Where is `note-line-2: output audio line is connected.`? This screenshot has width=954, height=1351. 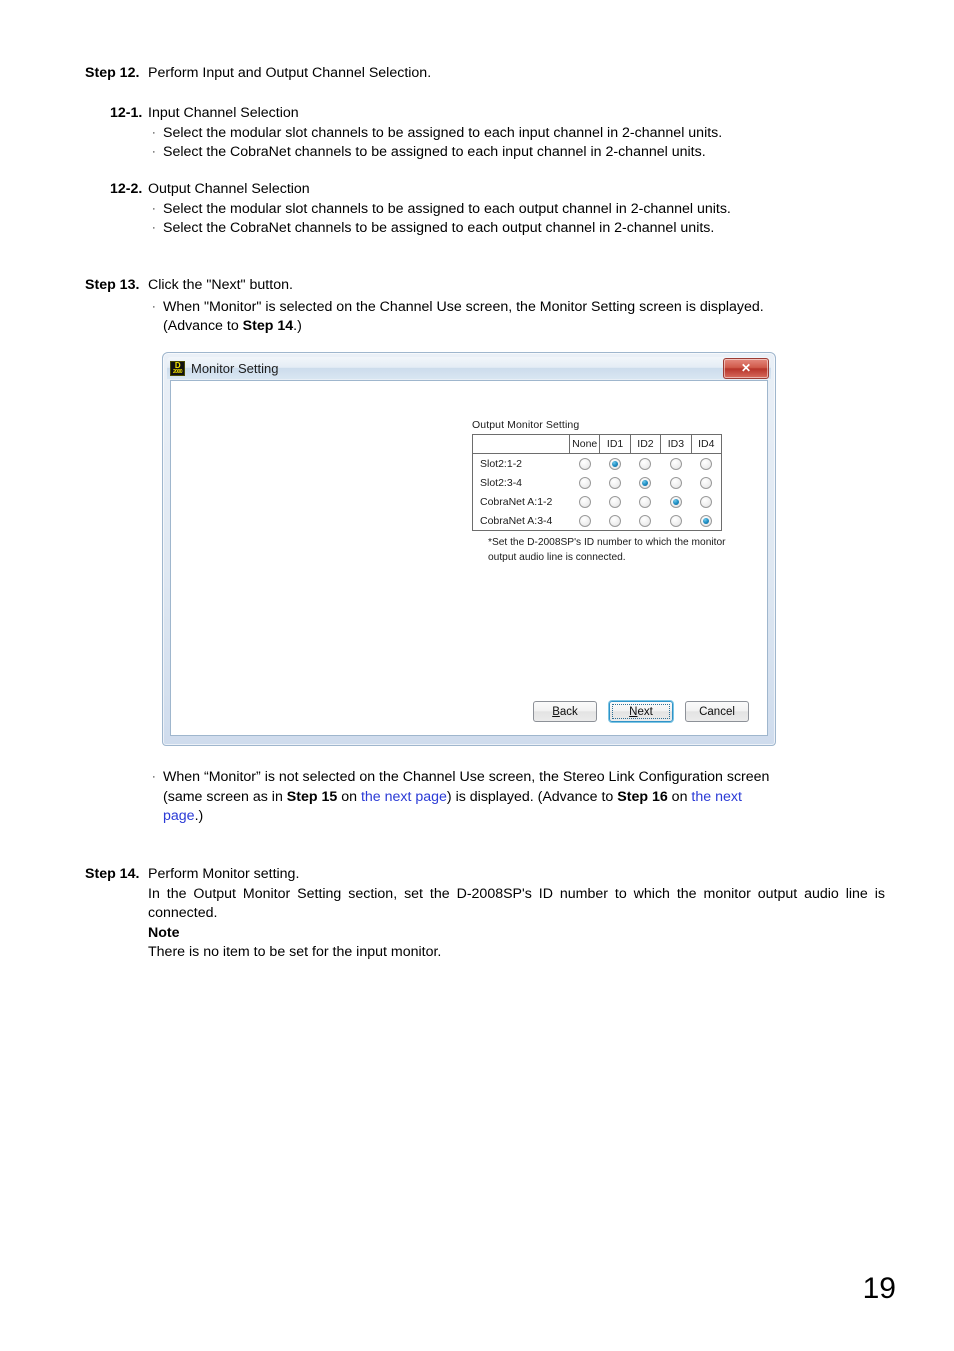
note-line-2: output audio line is connected. is located at coordinates (557, 557).